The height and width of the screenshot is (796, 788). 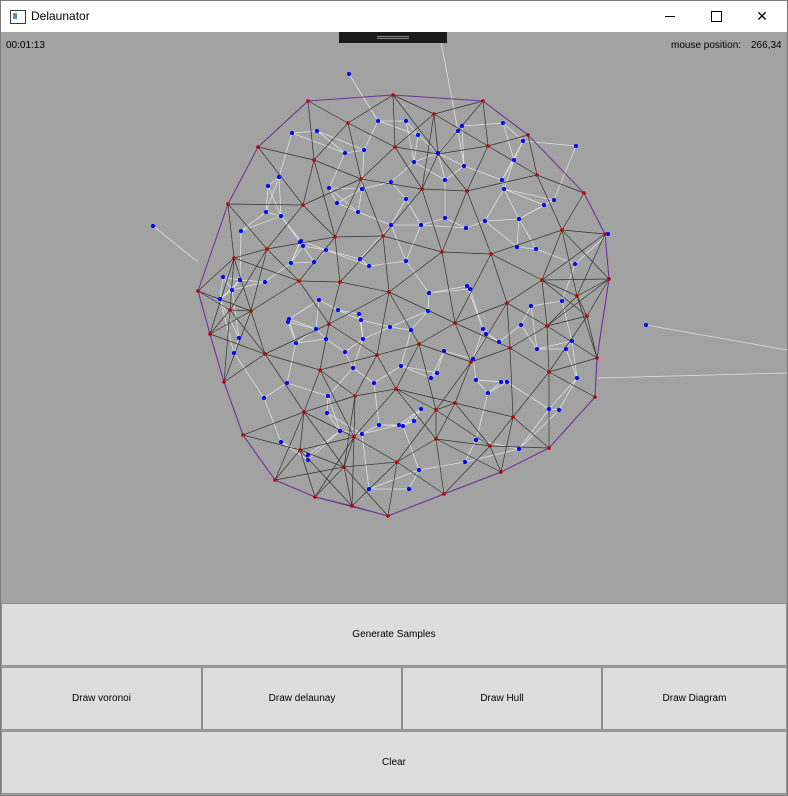 What do you see at coordinates (766, 45) in the screenshot?
I see `mouse-position-value: 266,34` at bounding box center [766, 45].